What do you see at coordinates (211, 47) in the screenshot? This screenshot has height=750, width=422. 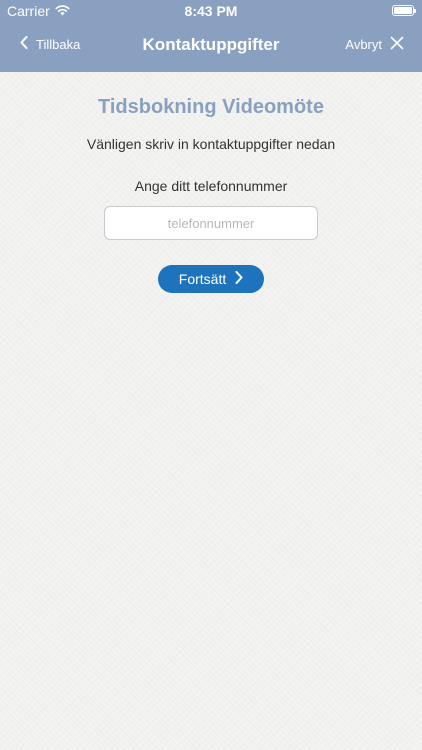 I see `navigation-bar: Tillbaka Kontaktuppgifter Avbryt` at bounding box center [211, 47].